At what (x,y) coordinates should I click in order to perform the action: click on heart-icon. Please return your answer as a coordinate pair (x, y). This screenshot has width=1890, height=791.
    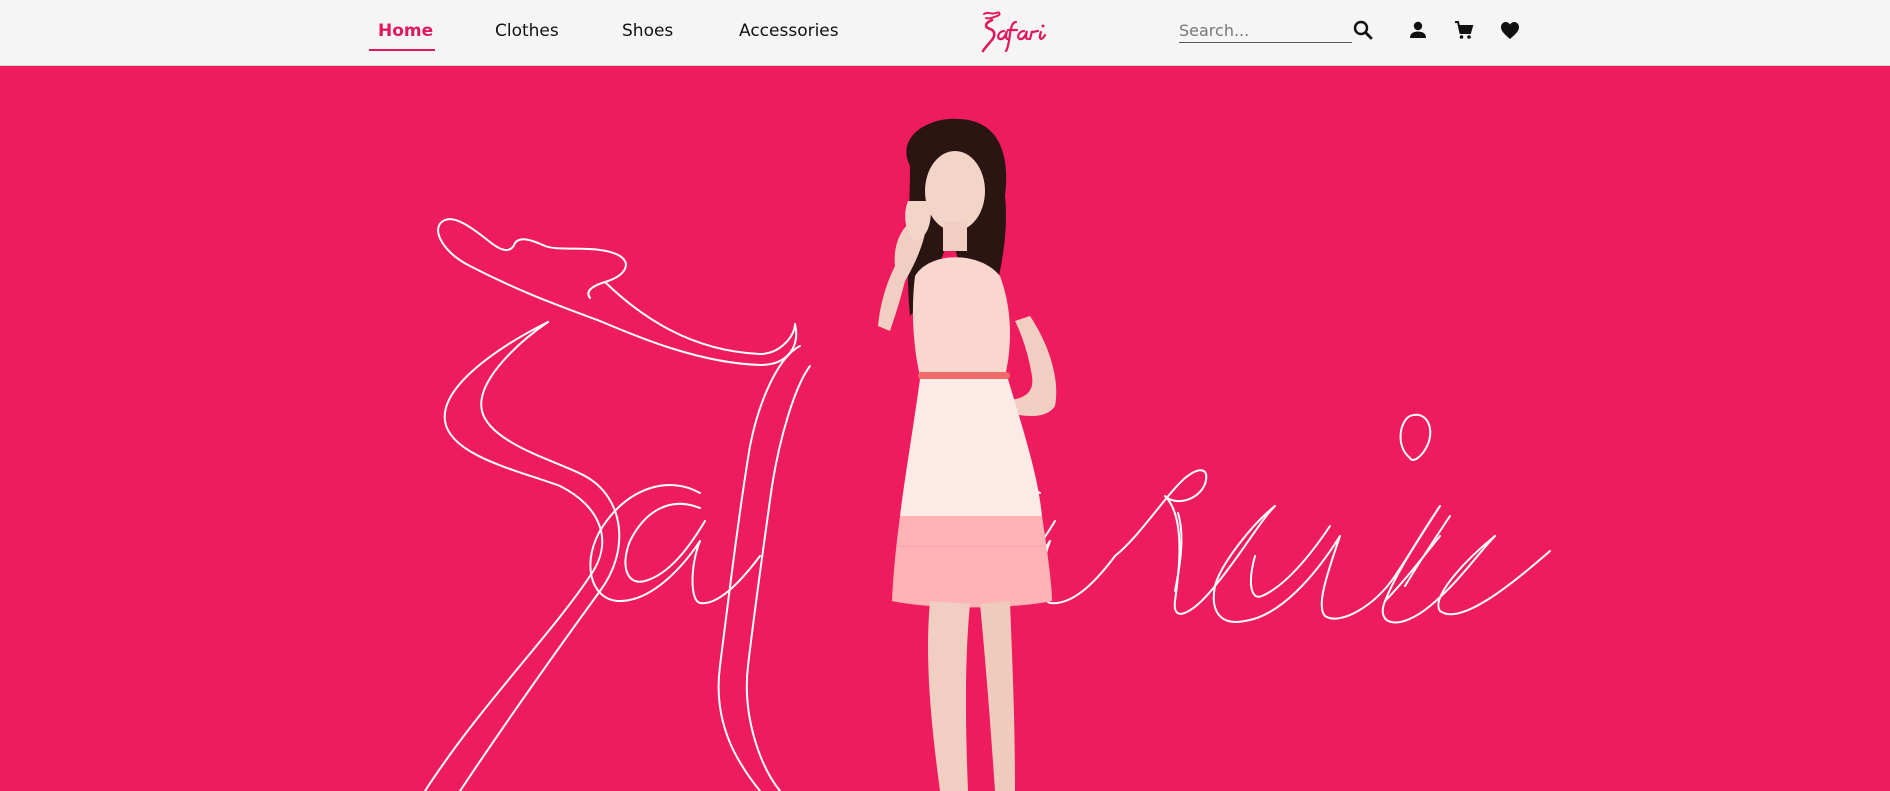
    Looking at the image, I should click on (1510, 30).